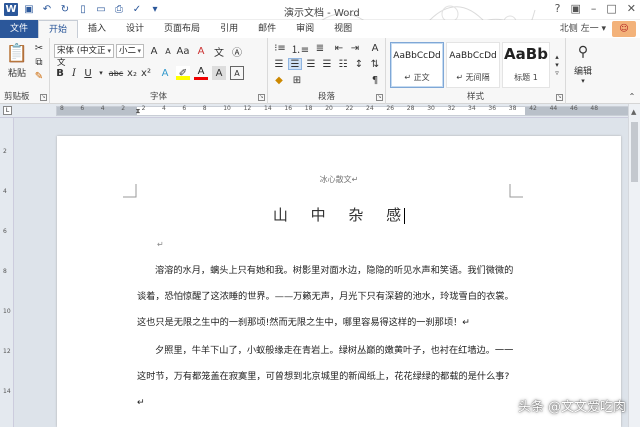 The image size is (640, 427). Describe the element at coordinates (634, 152) in the screenshot. I see `scroll-thumb` at that location.